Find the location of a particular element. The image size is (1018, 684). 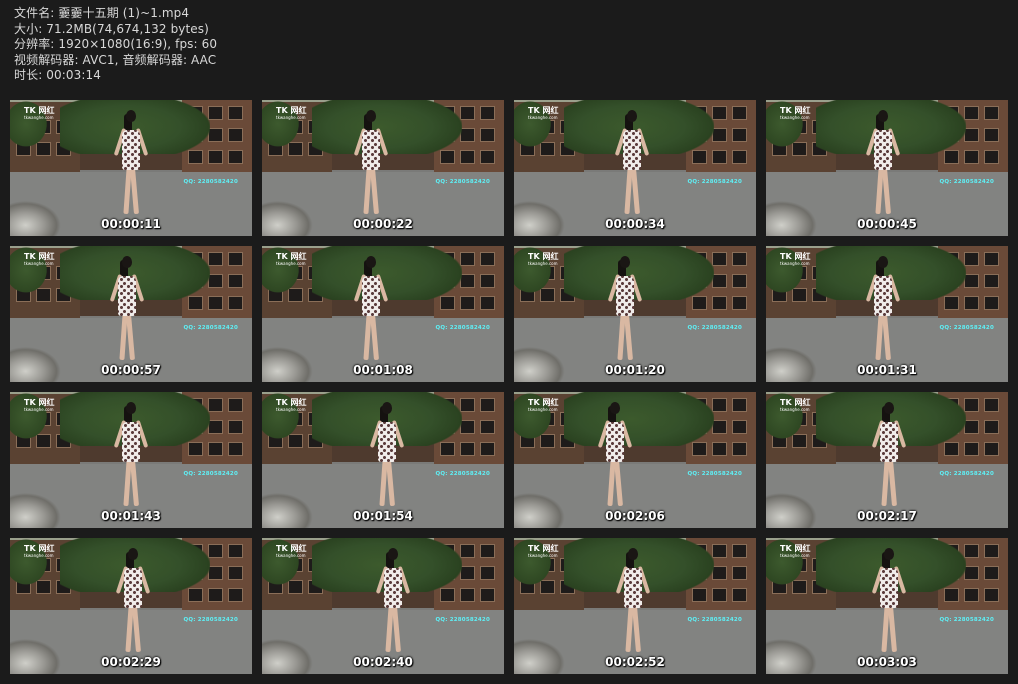

duration-line: 时长: 00:03:14 is located at coordinates (57, 75).